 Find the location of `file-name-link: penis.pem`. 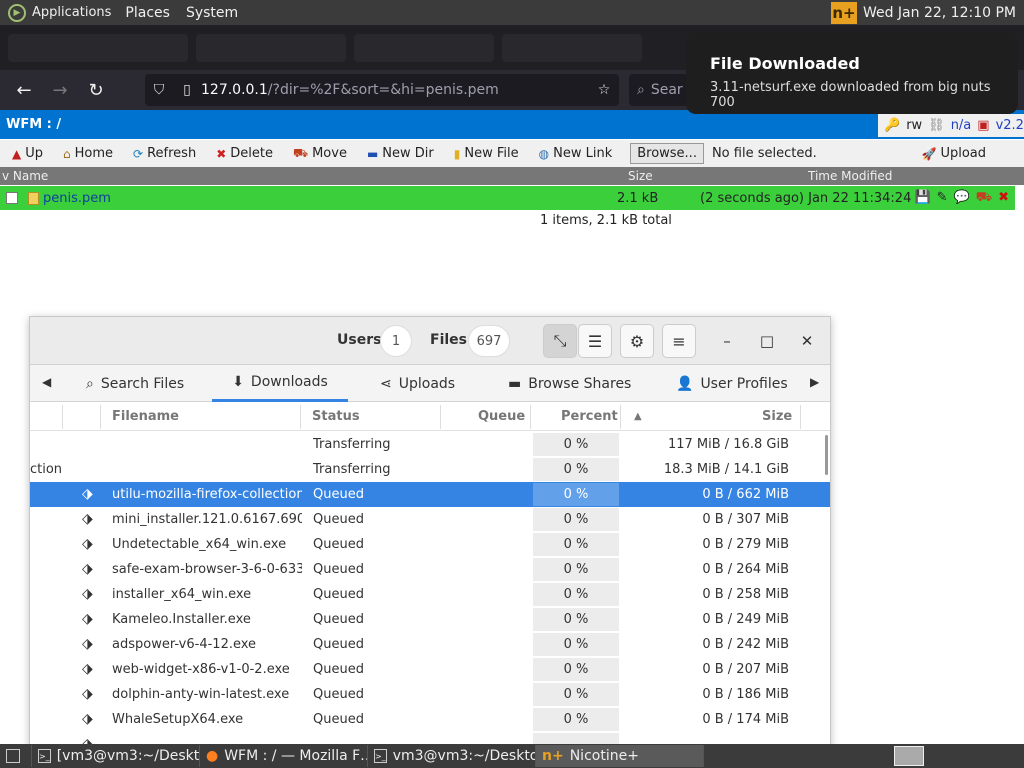

file-name-link: penis.pem is located at coordinates (77, 198).